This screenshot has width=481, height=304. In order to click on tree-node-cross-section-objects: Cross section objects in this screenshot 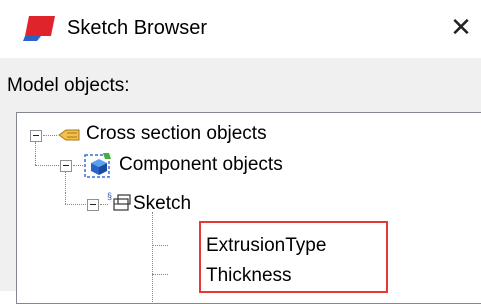, I will do `click(176, 134)`.